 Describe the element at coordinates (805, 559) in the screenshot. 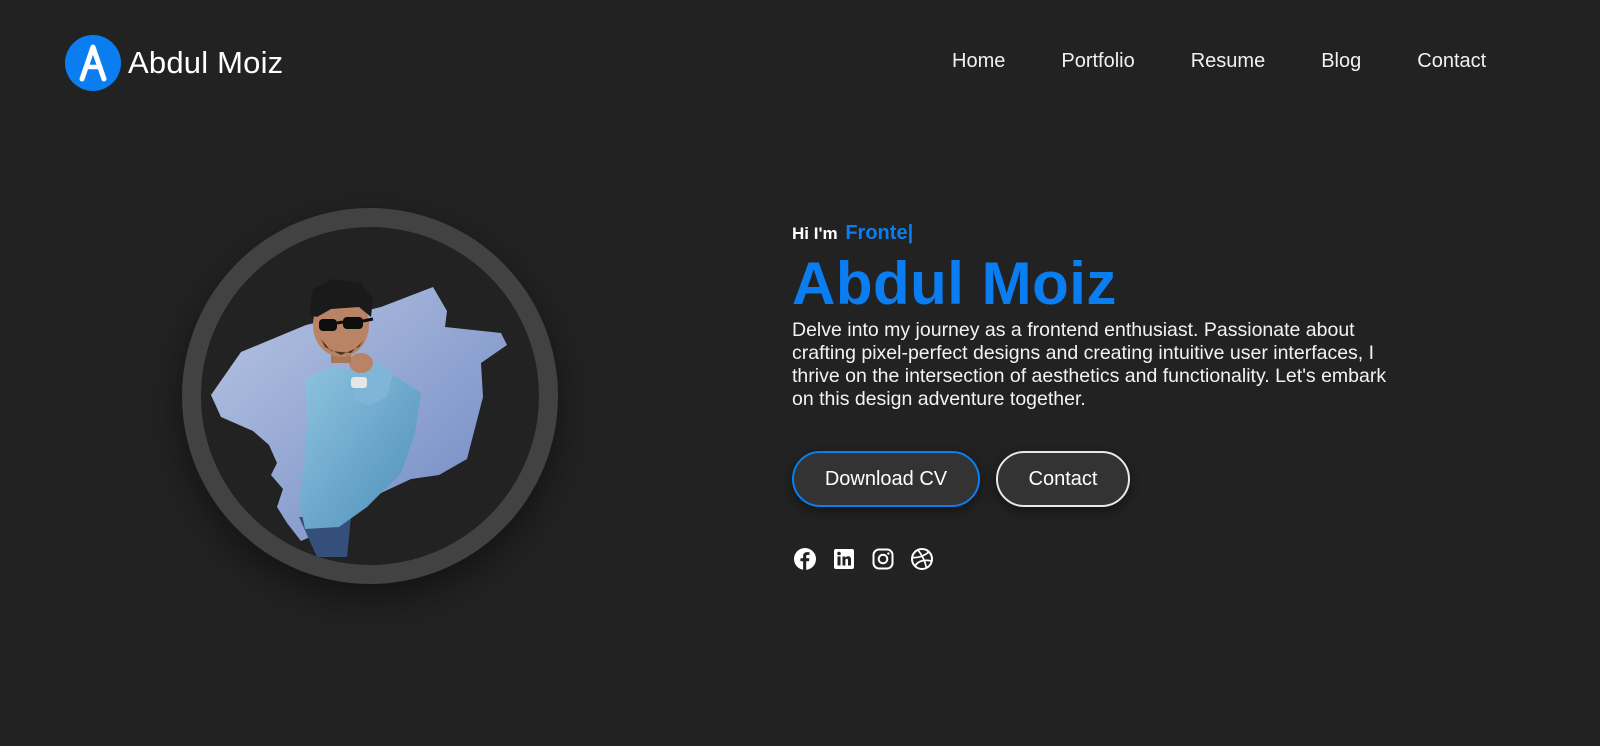

I see `facebook-icon` at that location.